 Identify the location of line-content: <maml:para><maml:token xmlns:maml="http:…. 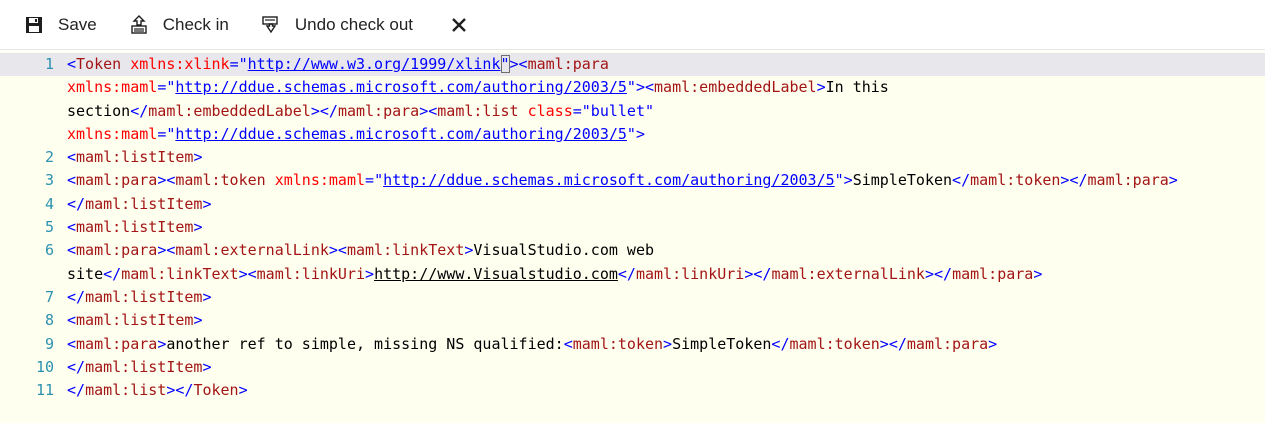
(622, 180).